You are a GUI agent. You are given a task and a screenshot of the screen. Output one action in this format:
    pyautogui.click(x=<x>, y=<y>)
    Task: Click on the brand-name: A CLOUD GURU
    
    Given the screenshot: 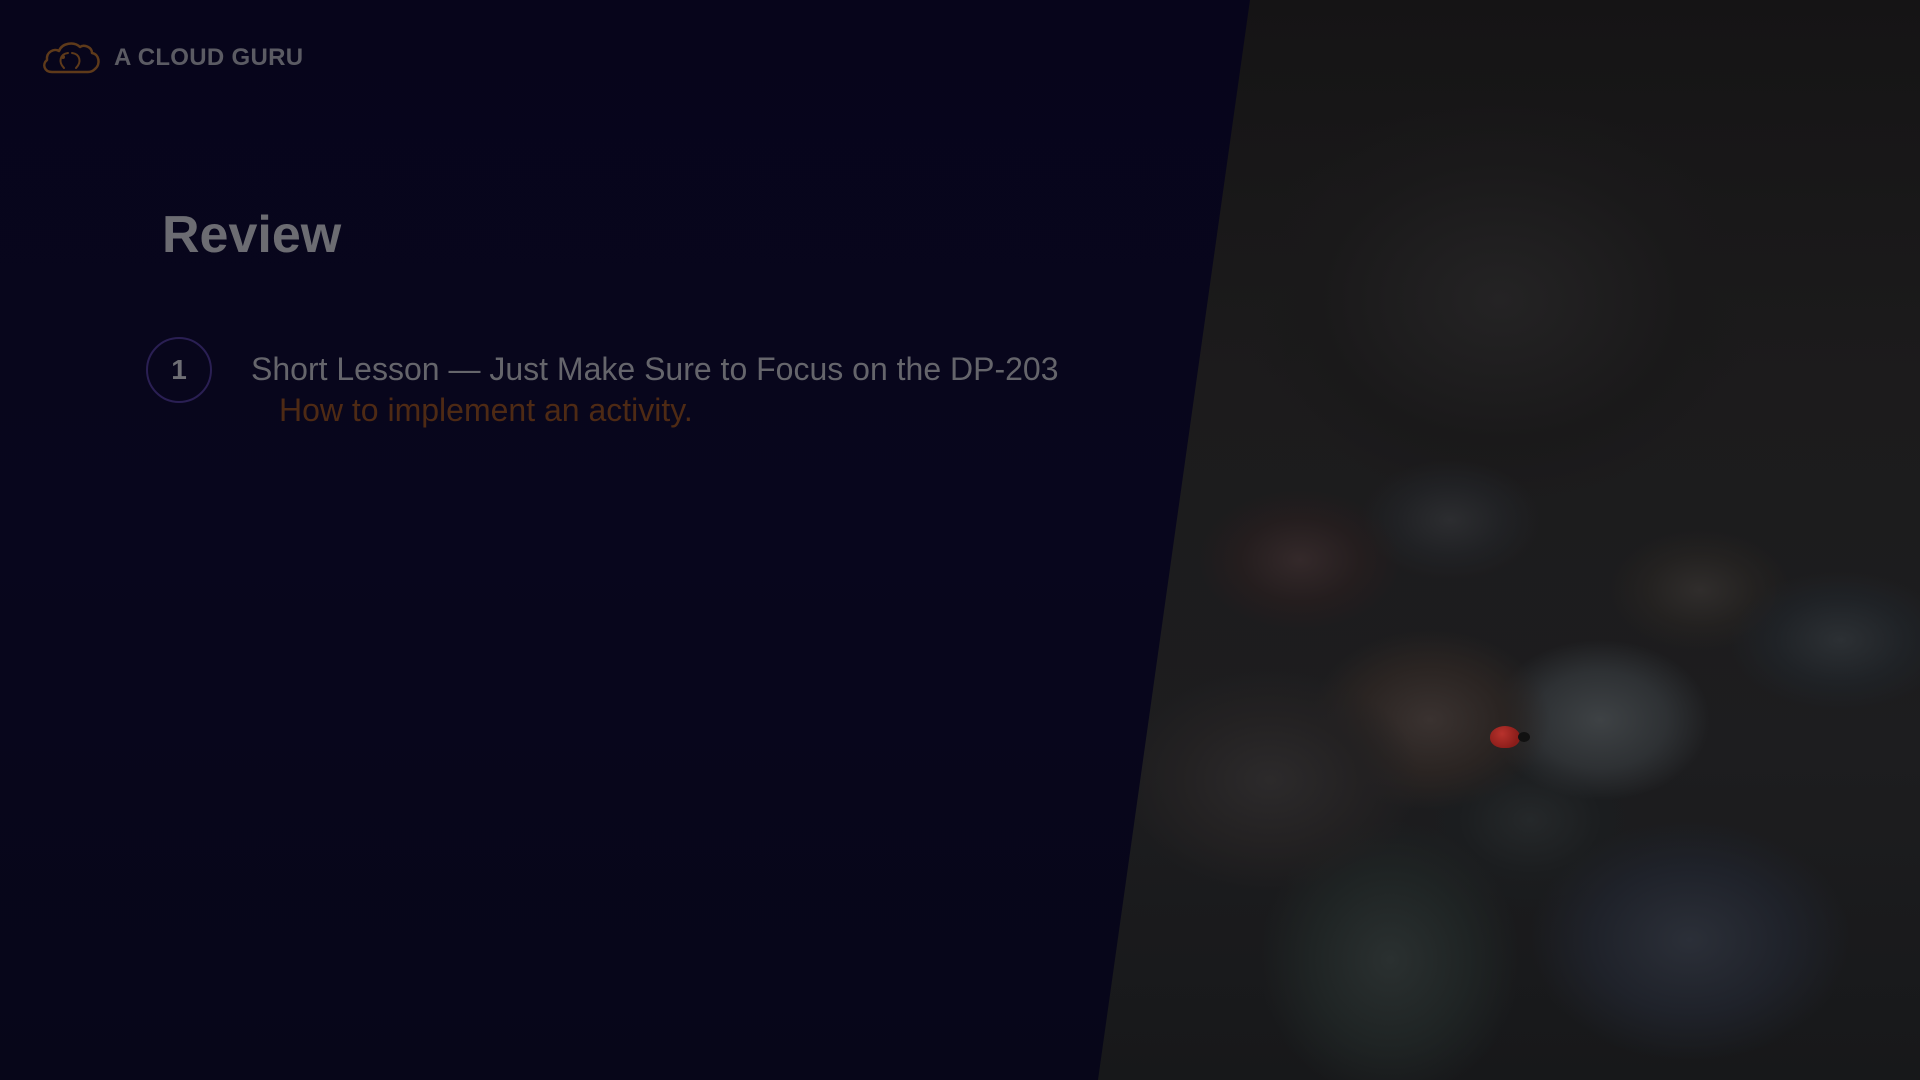 What is the action you would take?
    pyautogui.click(x=209, y=57)
    